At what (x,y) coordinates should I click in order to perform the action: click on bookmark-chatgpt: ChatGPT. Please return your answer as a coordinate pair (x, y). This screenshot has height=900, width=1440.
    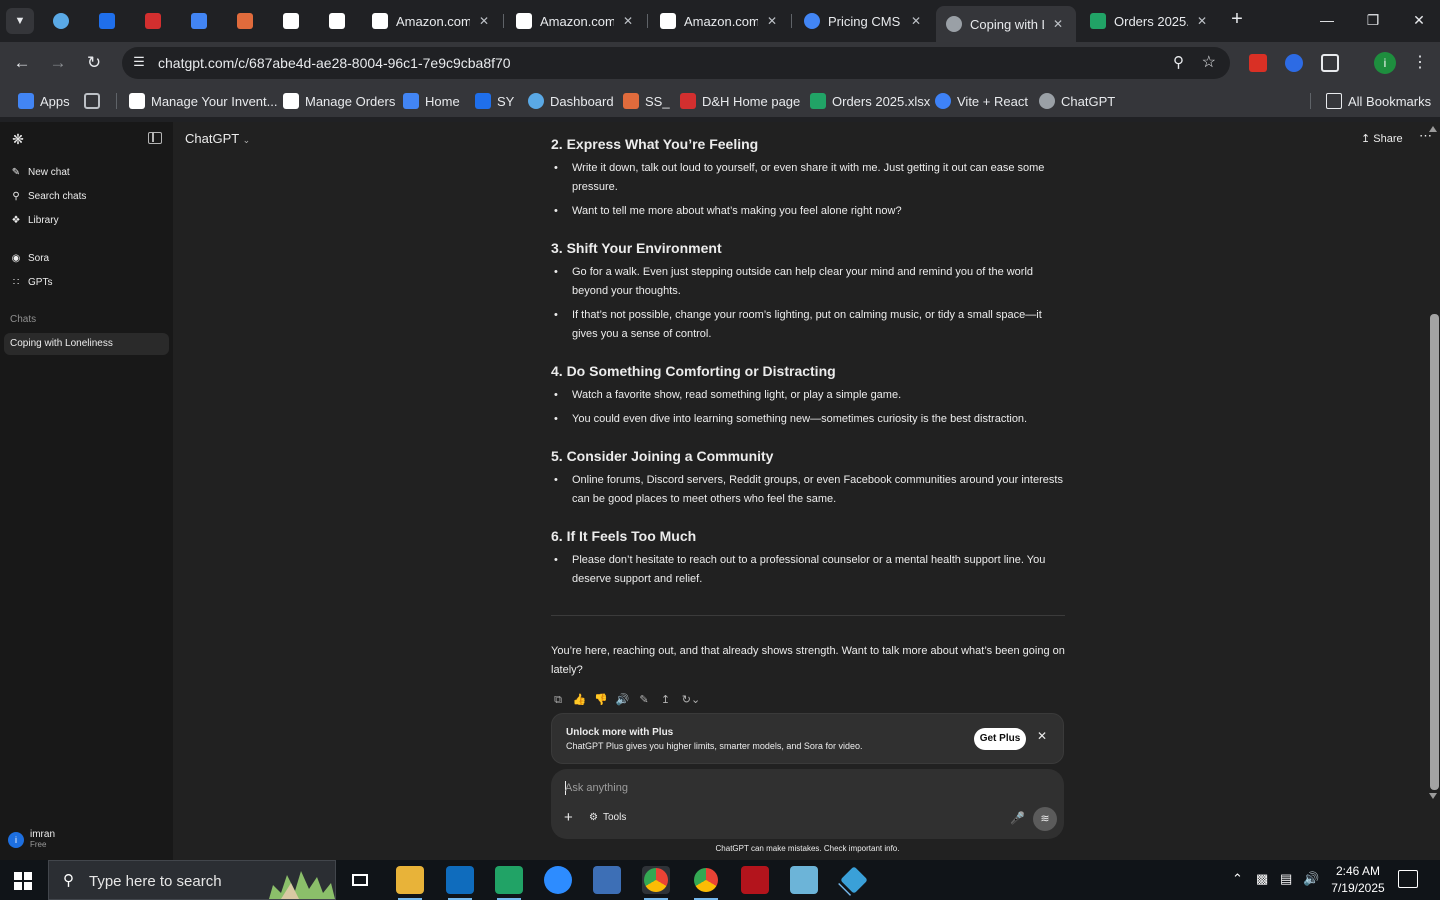
    Looking at the image, I should click on (1077, 101).